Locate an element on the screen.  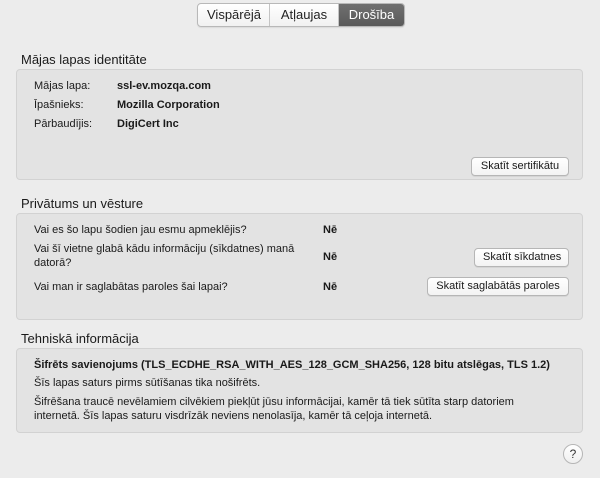
privacy-section-title: Privātums un vēsture is located at coordinates (82, 203).